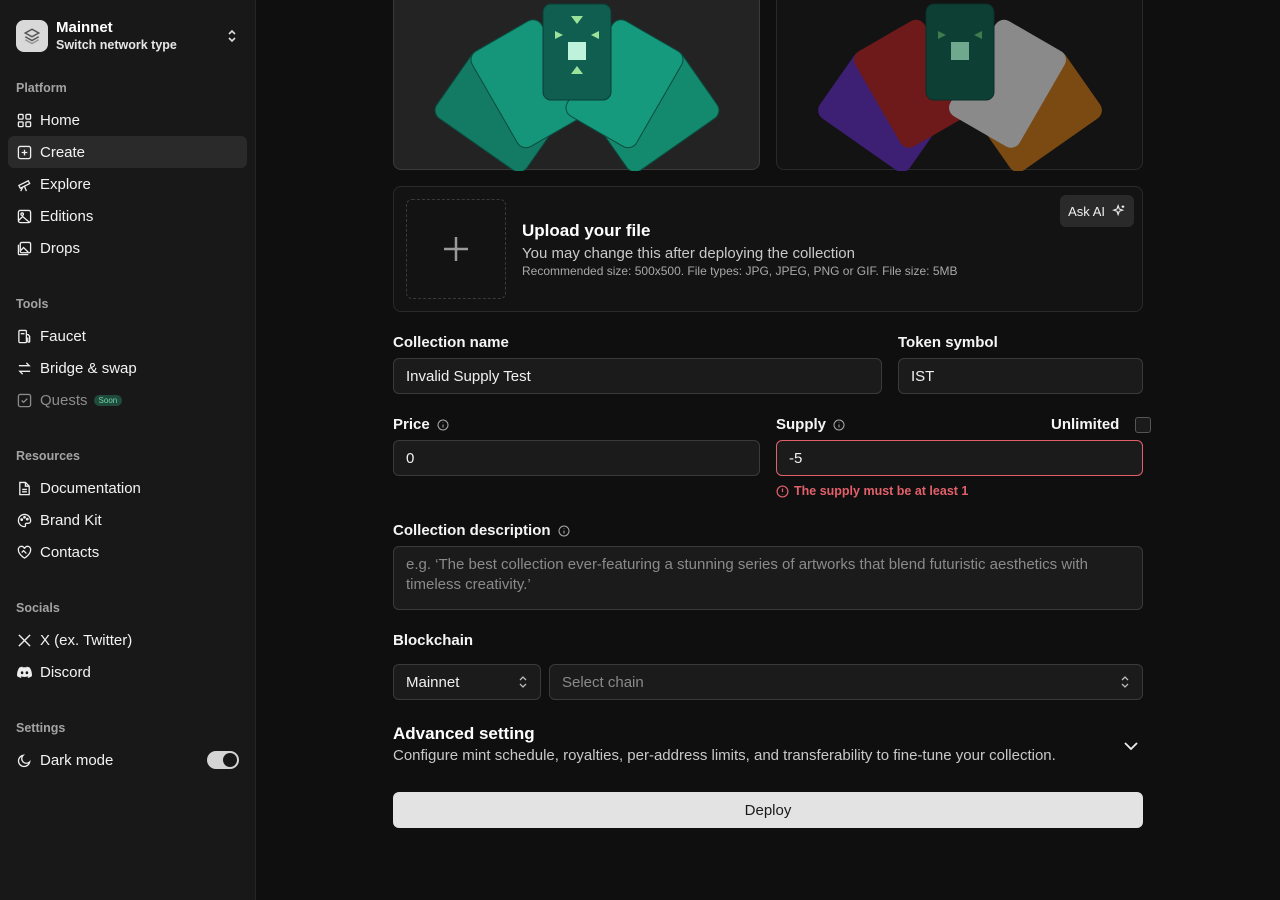 The width and height of the screenshot is (1280, 900). I want to click on sidebar-item-home: Home, so click(127, 120).